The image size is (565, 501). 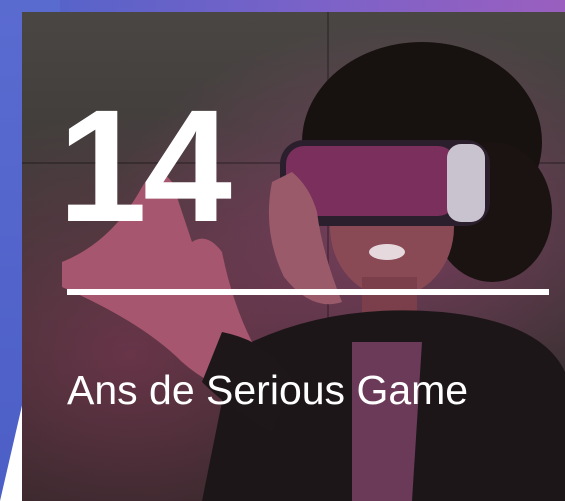 What do you see at coordinates (387, 252) in the screenshot?
I see `mouth-shape` at bounding box center [387, 252].